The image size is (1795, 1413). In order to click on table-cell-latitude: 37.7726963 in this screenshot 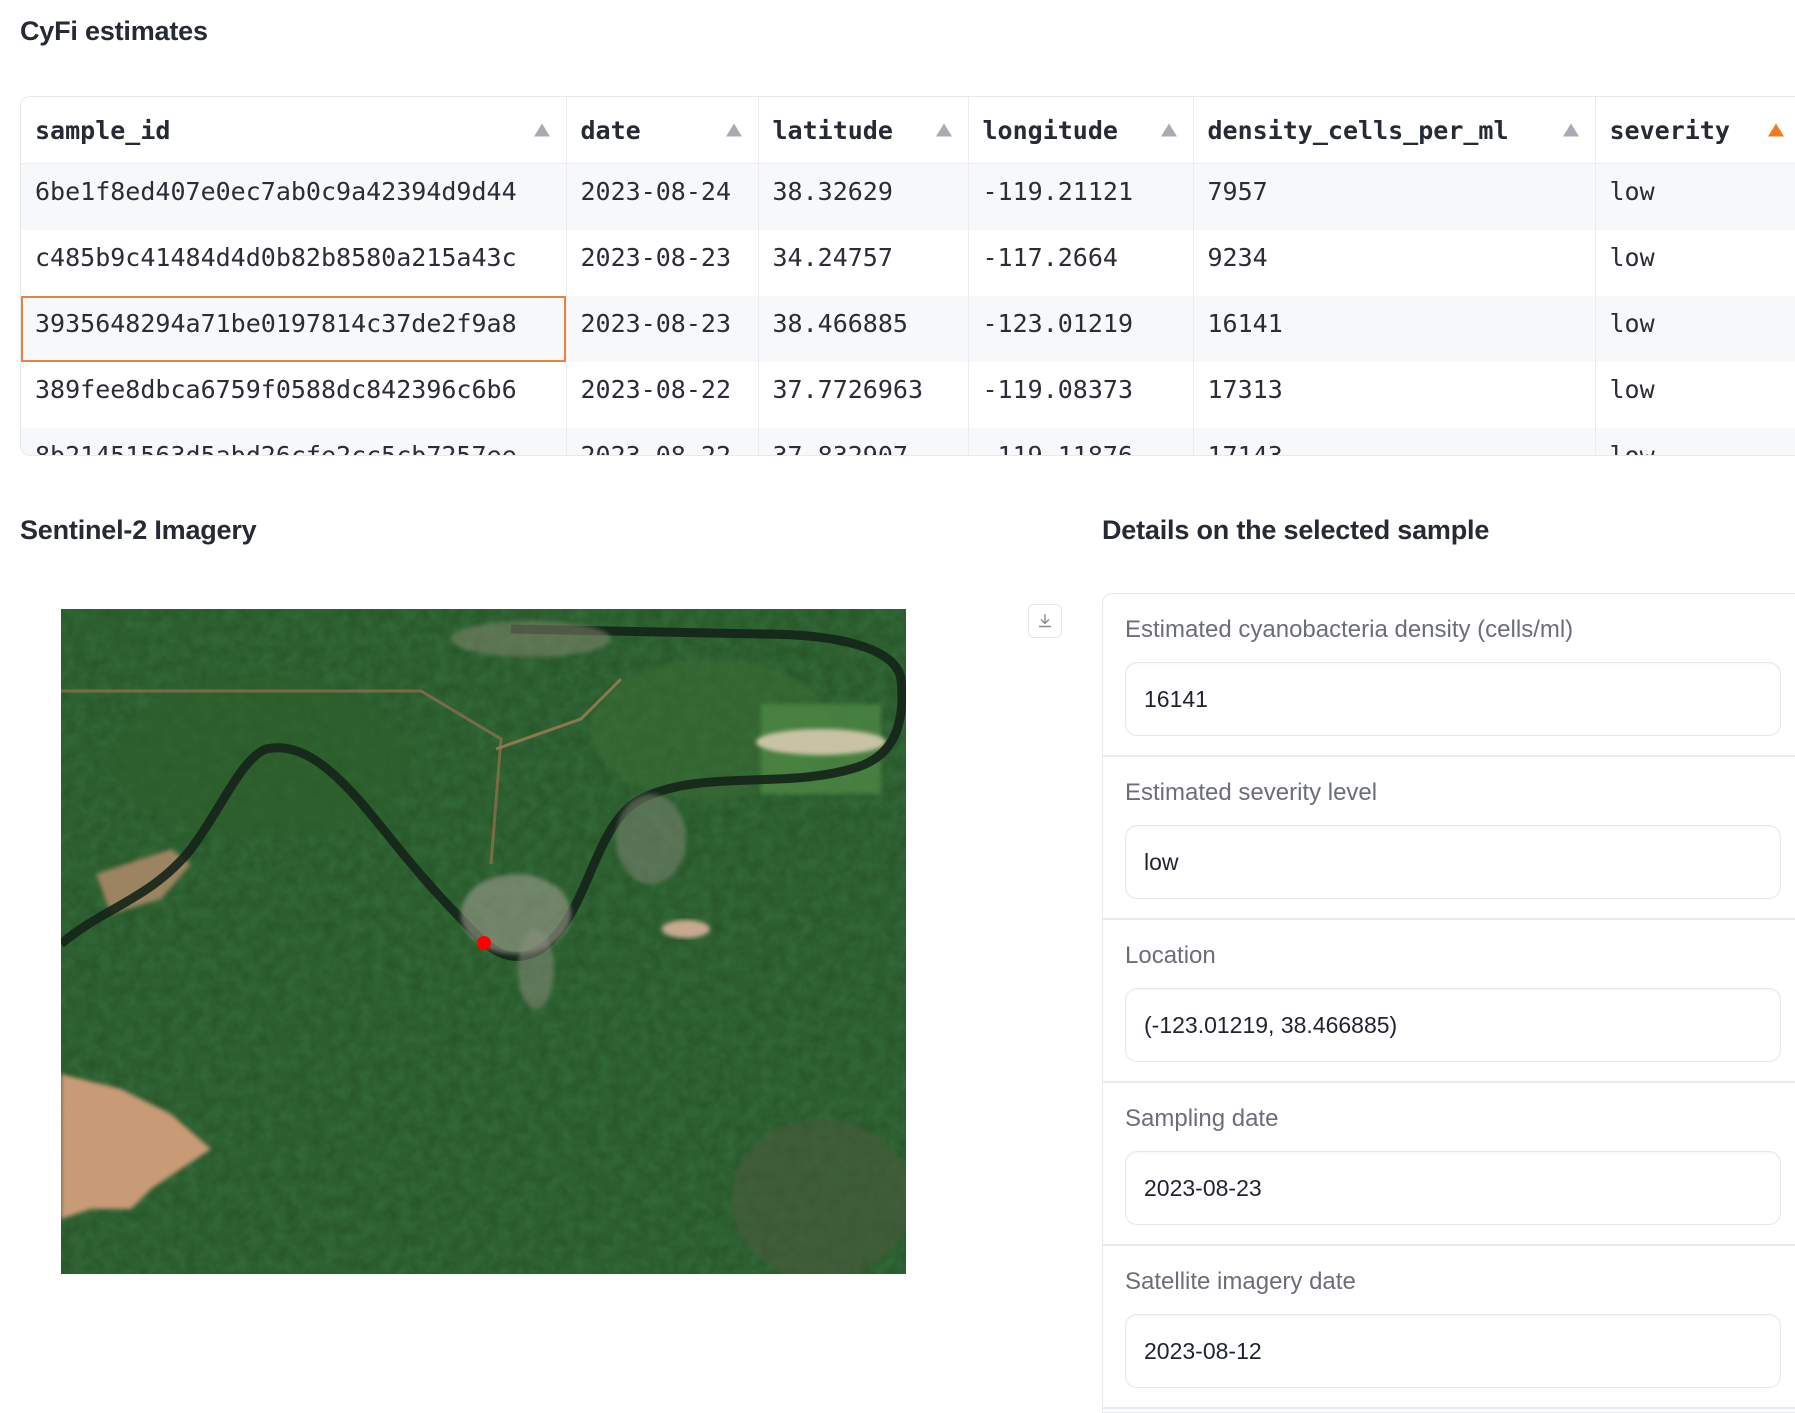, I will do `click(863, 395)`.